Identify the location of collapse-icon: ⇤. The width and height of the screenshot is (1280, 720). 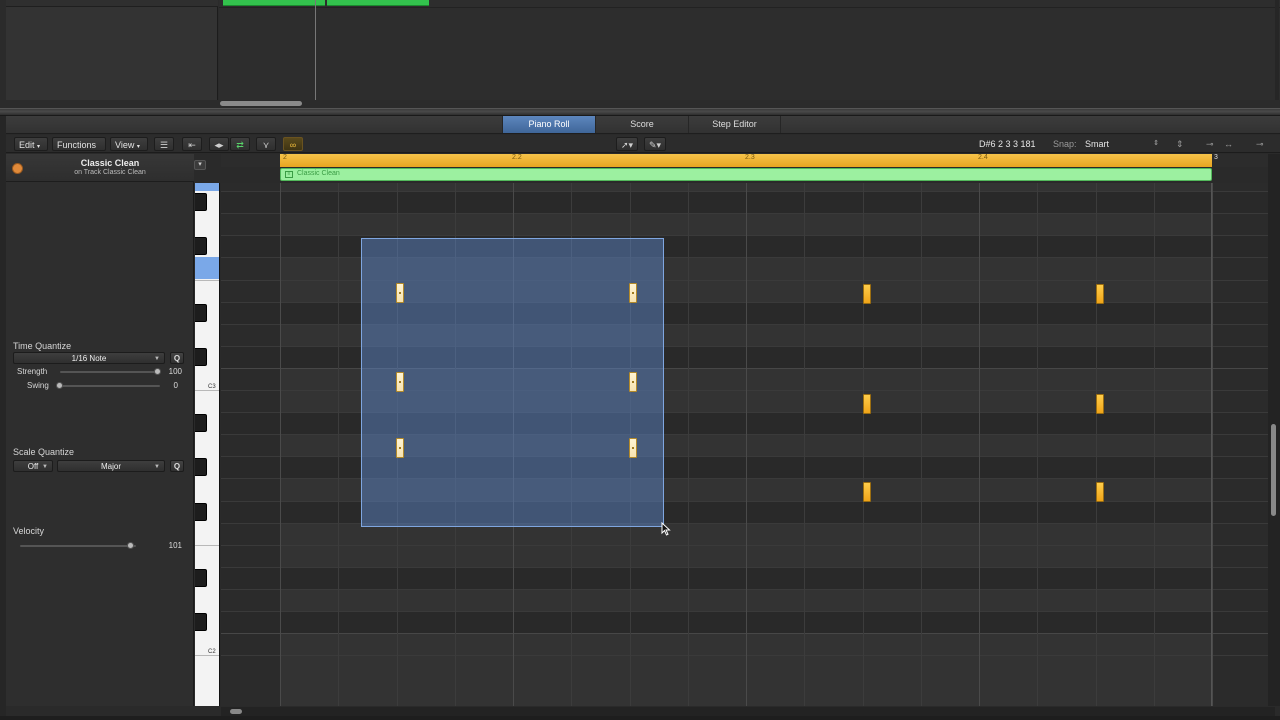
(192, 144).